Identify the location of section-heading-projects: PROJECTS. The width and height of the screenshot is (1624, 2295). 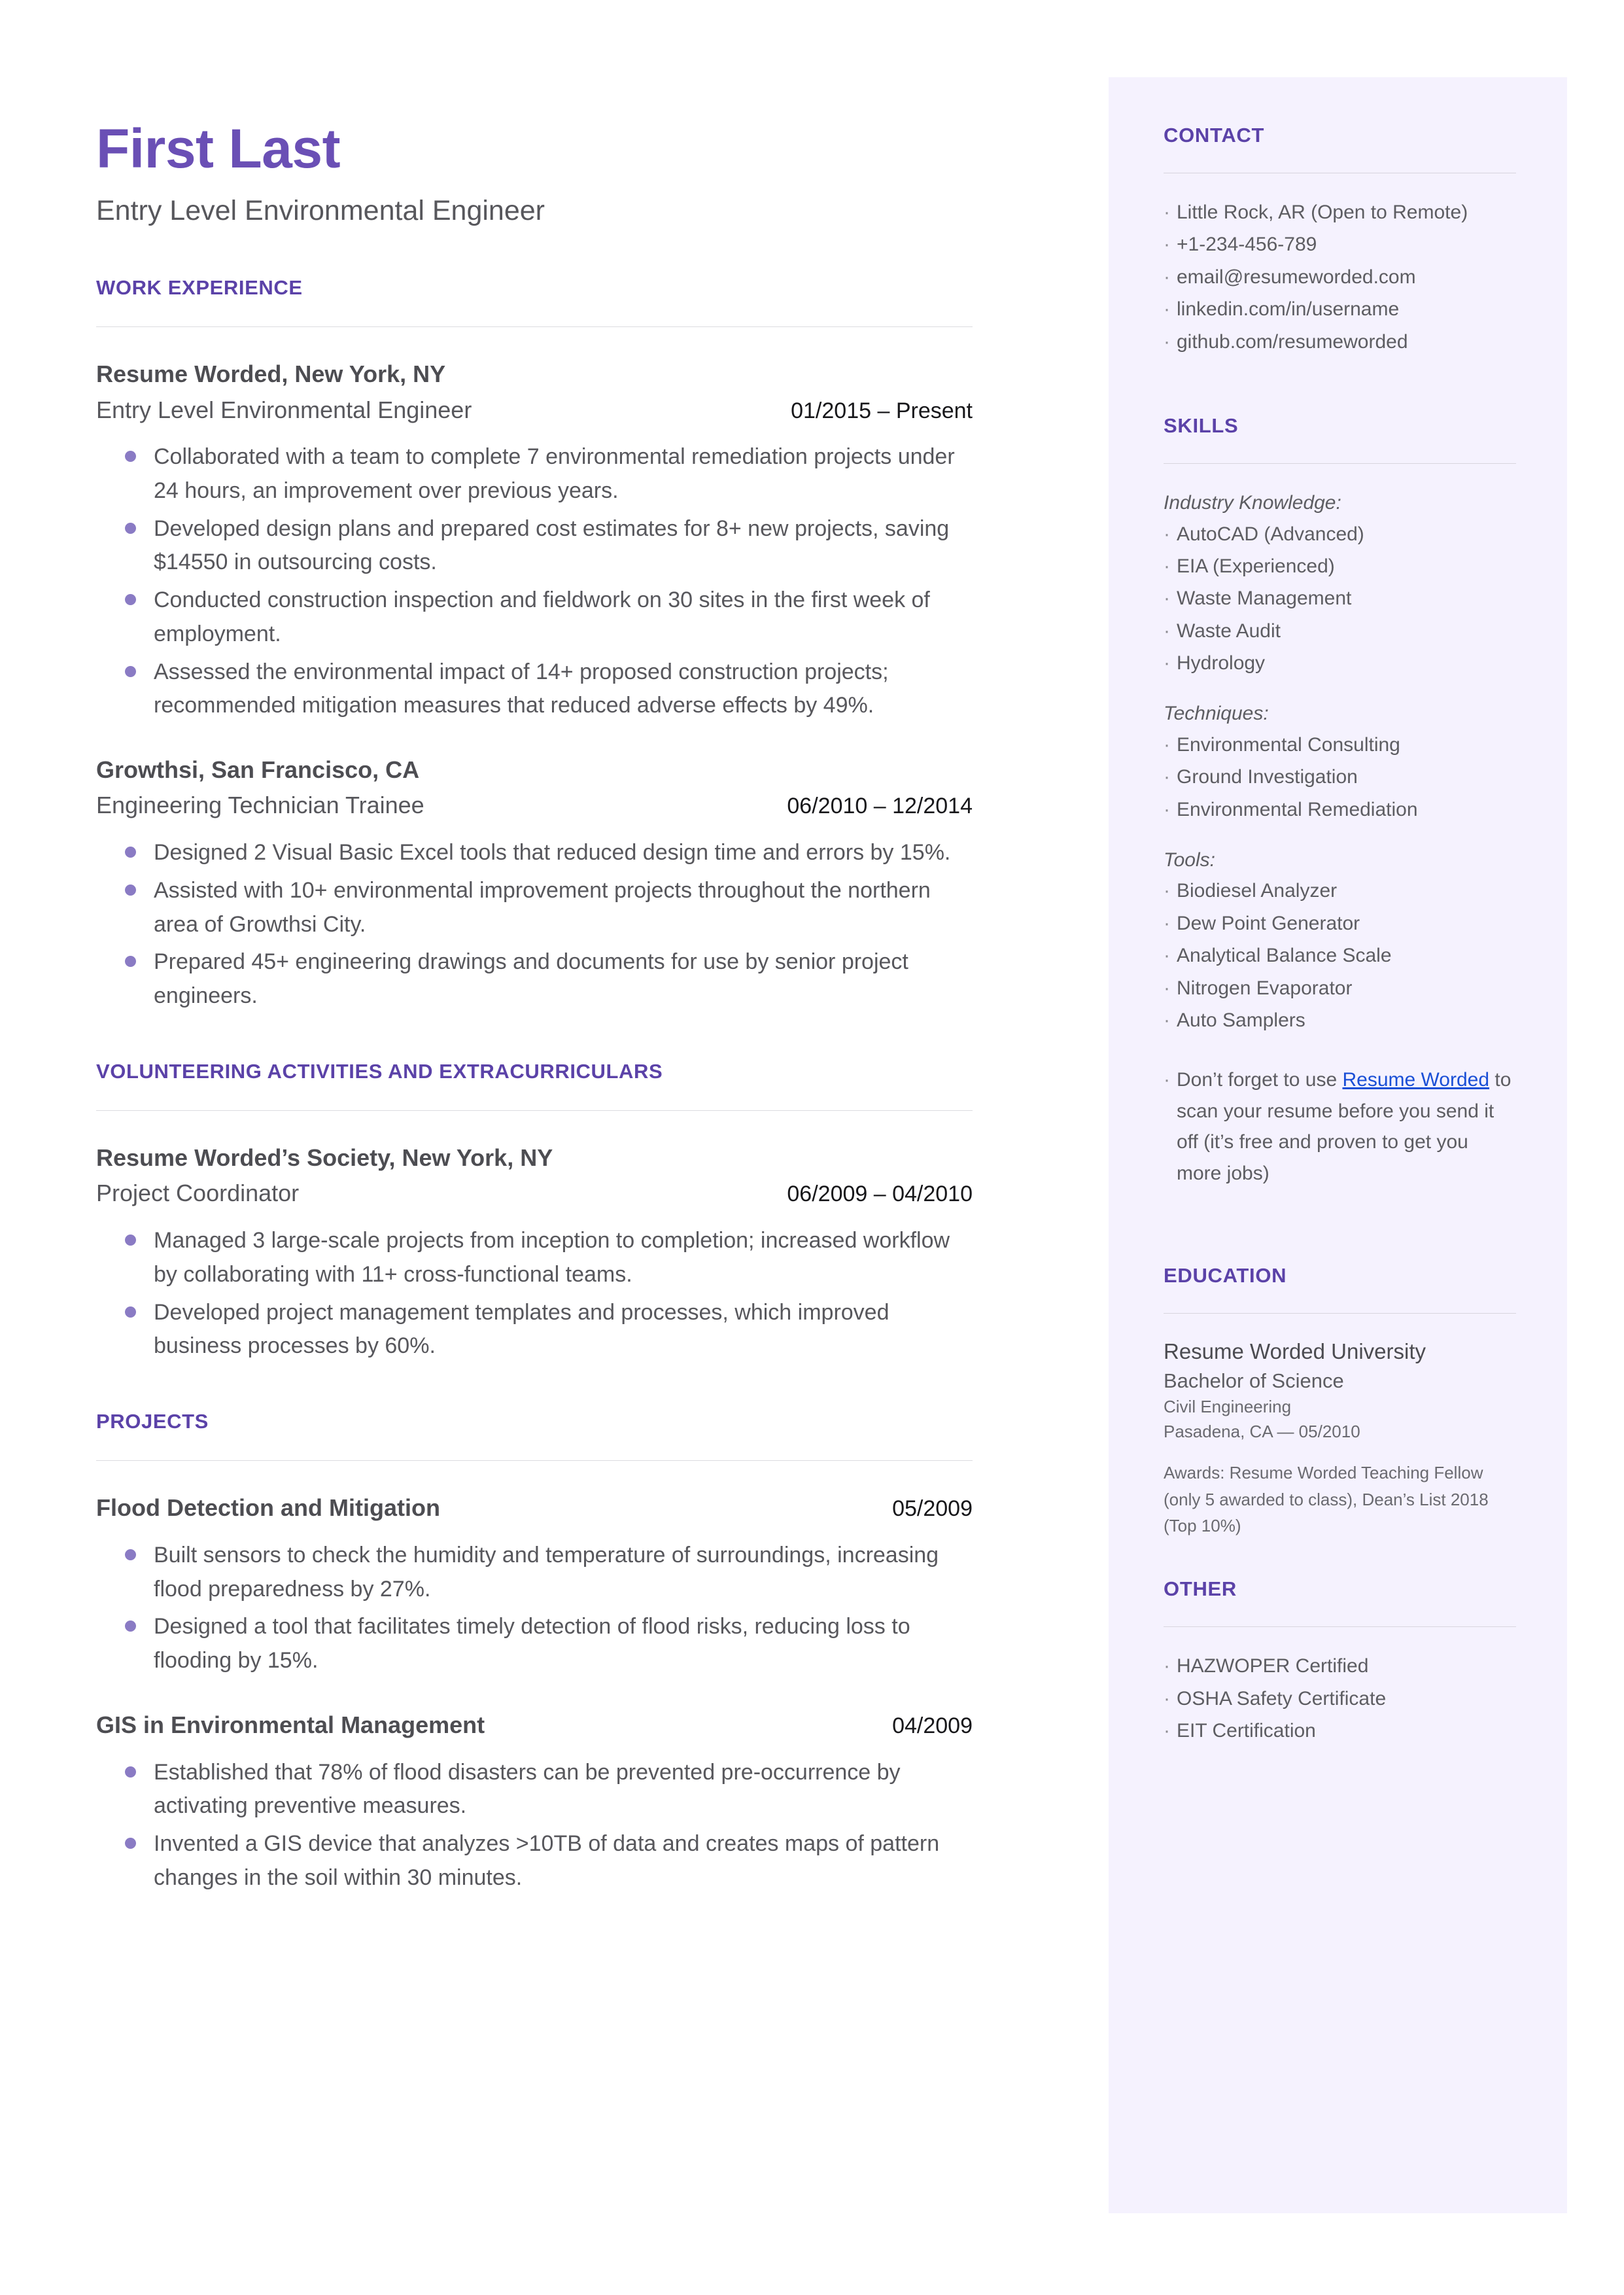
(152, 1421).